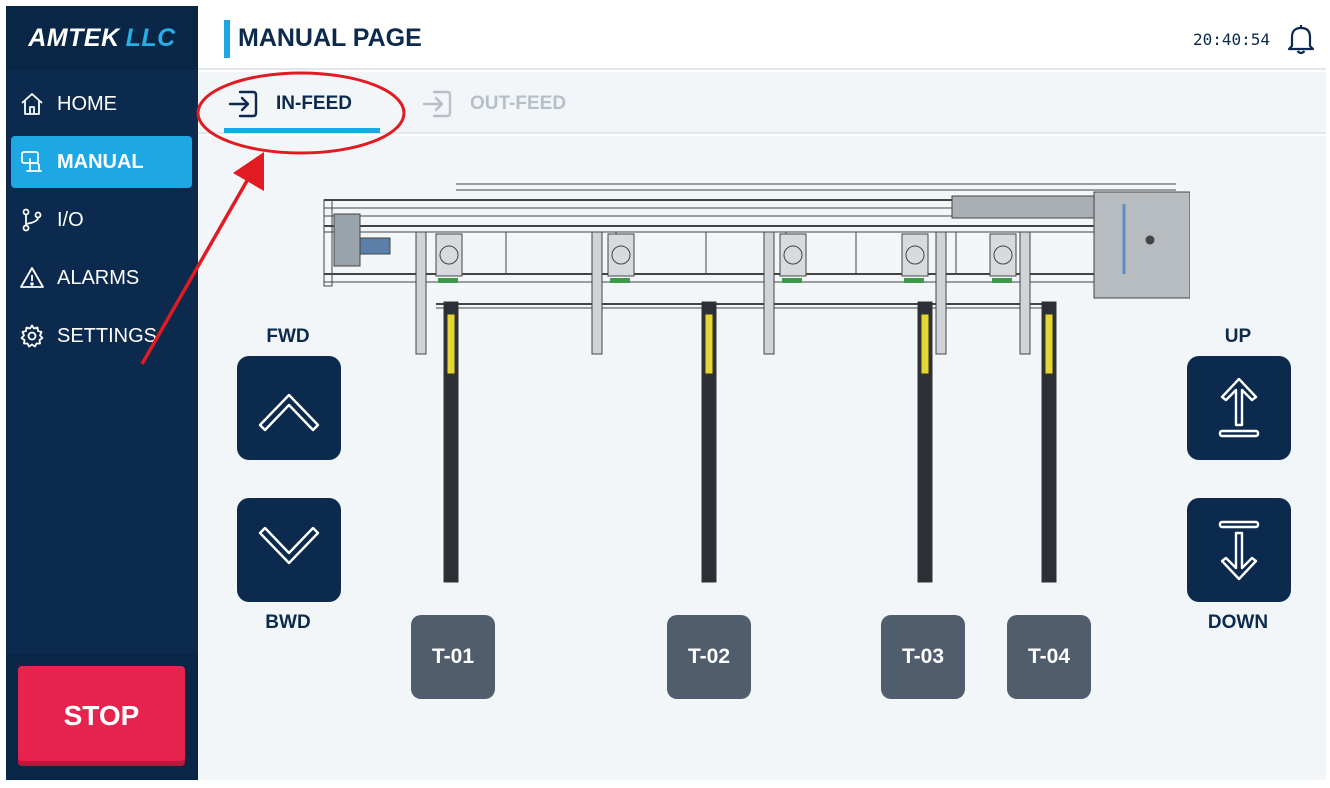 The width and height of the screenshot is (1330, 788). What do you see at coordinates (32, 220) in the screenshot?
I see `io-branch-icon` at bounding box center [32, 220].